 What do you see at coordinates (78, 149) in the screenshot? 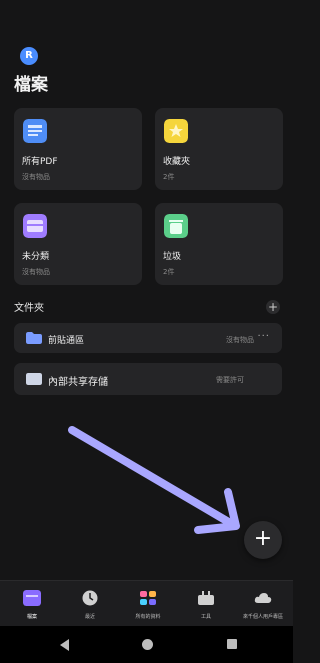
I see `card-all-pdf: 所有PDF 沒有物品` at bounding box center [78, 149].